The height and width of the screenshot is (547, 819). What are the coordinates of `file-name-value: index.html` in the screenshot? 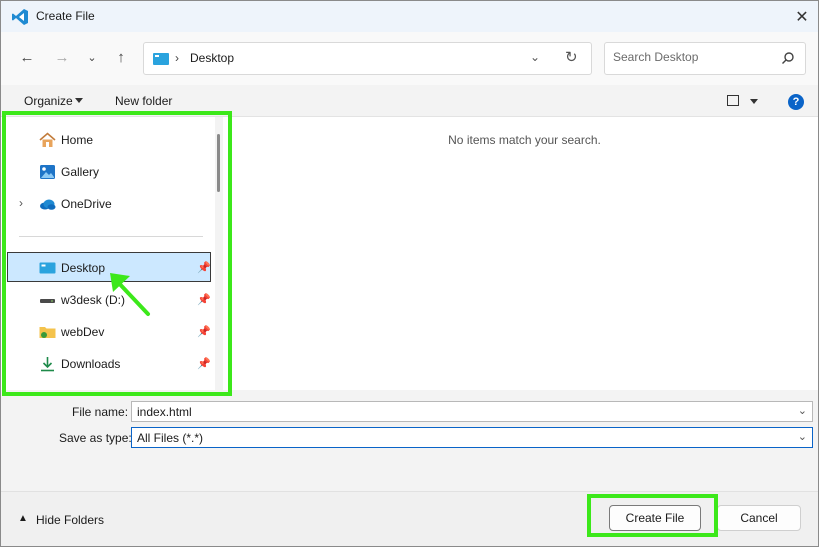 It's located at (164, 412).